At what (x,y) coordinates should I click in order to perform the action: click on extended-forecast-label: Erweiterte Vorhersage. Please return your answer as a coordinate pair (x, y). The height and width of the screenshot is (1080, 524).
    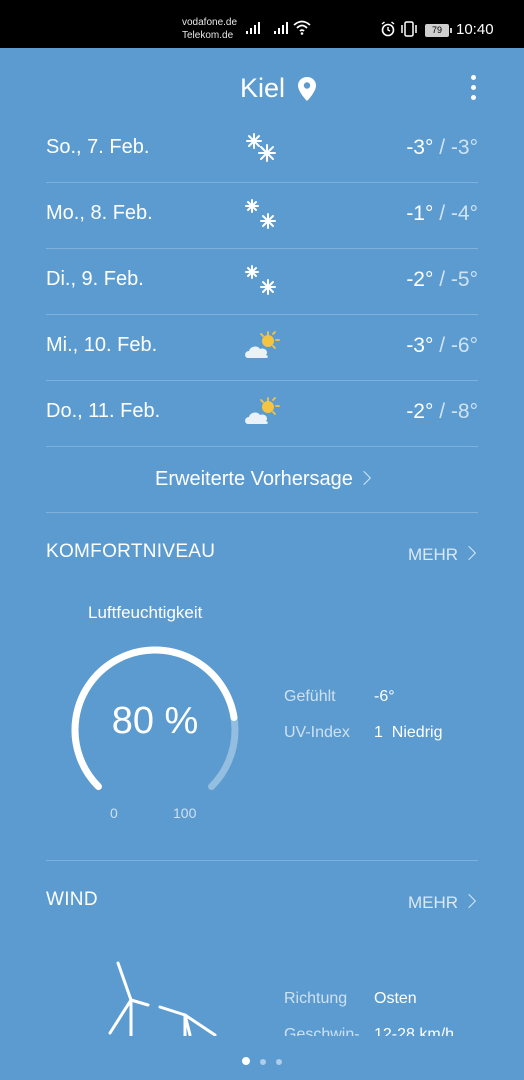
    Looking at the image, I should click on (254, 479).